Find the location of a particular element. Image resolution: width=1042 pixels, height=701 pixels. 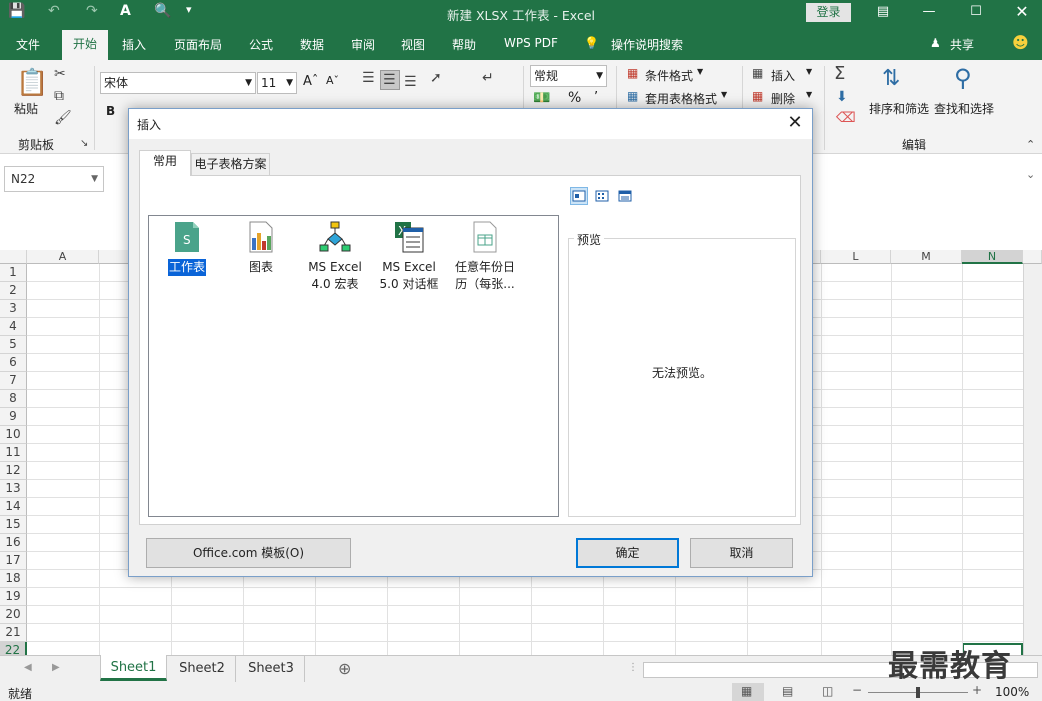

row-header: 13 is located at coordinates (13, 489).